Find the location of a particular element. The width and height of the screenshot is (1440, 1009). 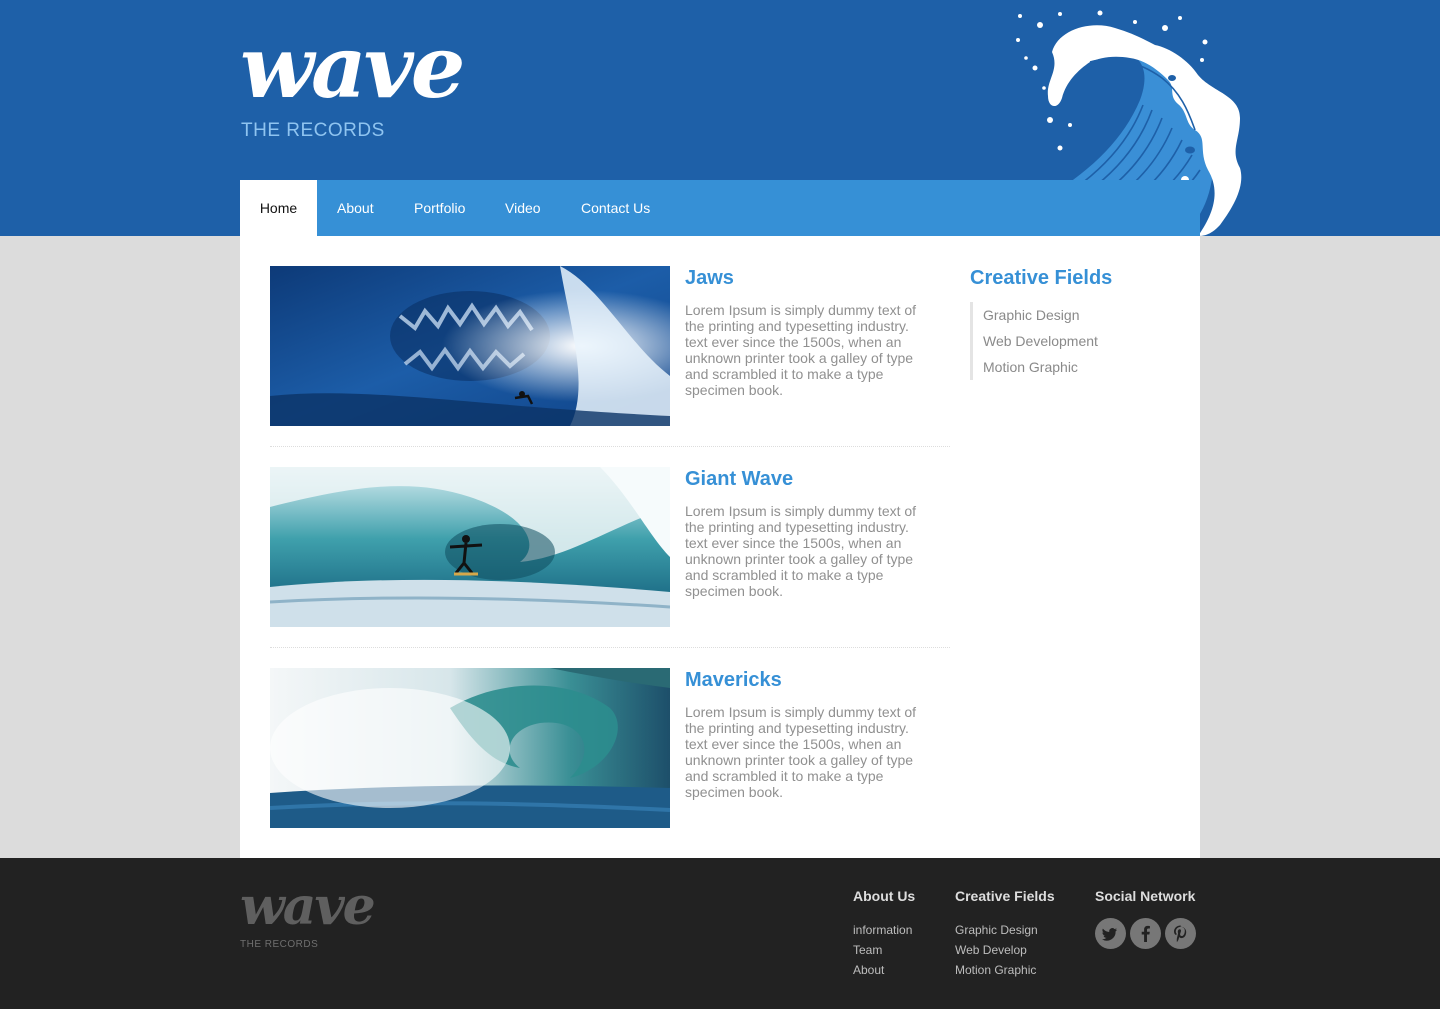

main-nav: Home About Portfolio Video Contact Us is located at coordinates (720, 208).